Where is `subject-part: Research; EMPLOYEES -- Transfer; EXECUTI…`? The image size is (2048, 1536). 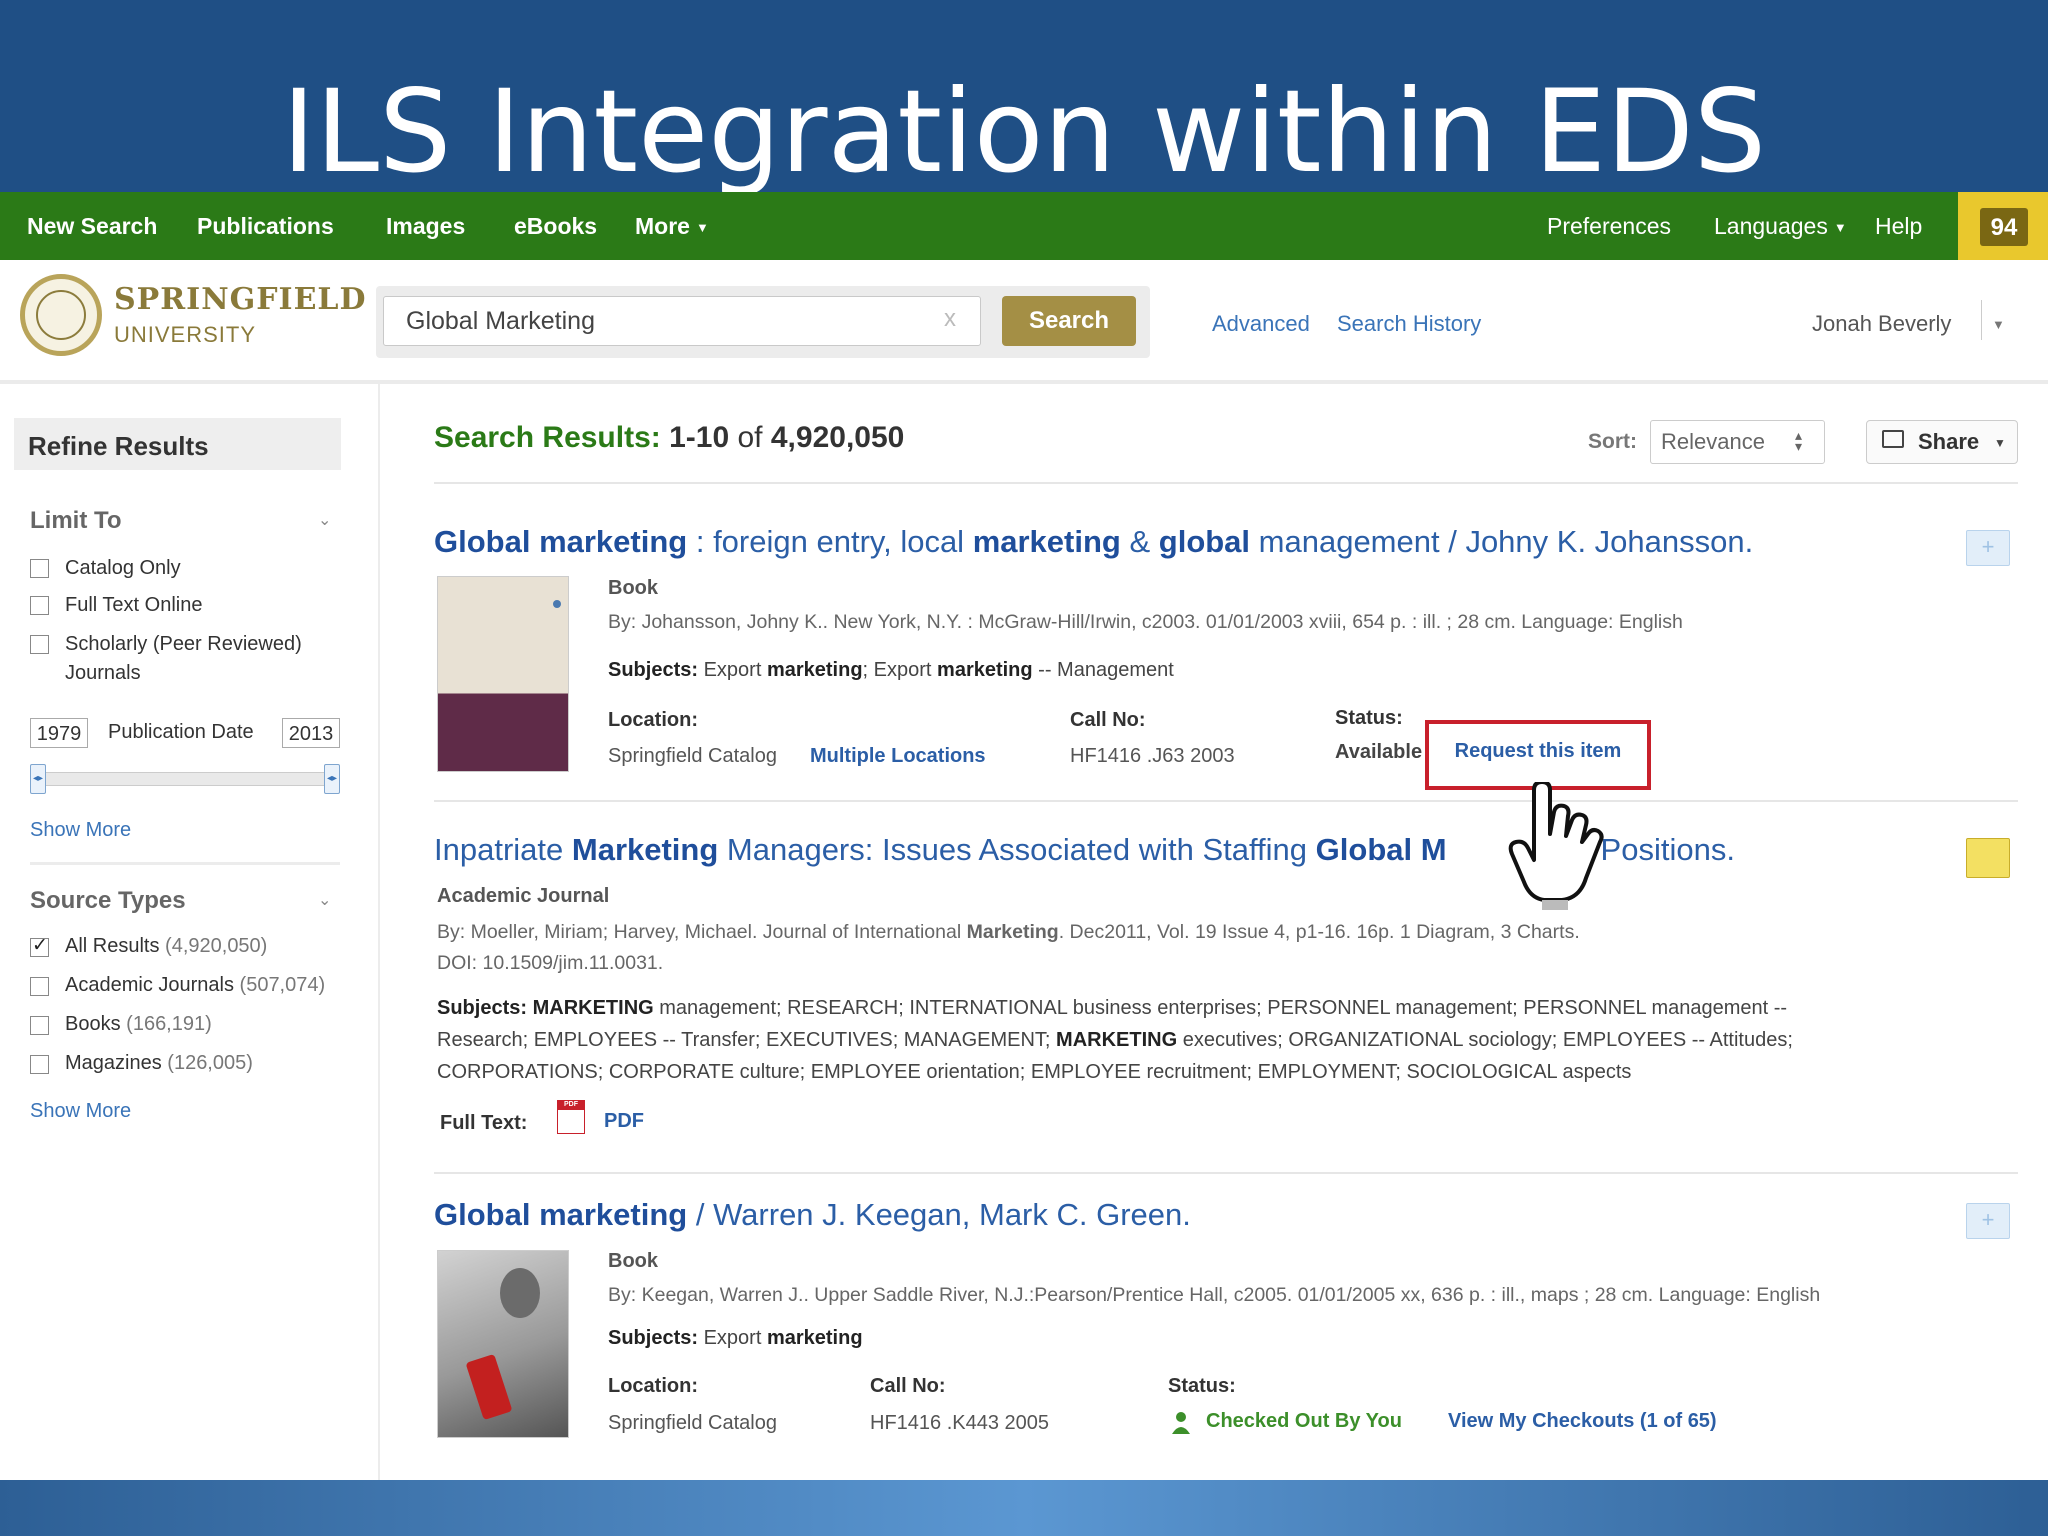 subject-part: Research; EMPLOYEES -- Transfer; EXECUTI… is located at coordinates (747, 1040).